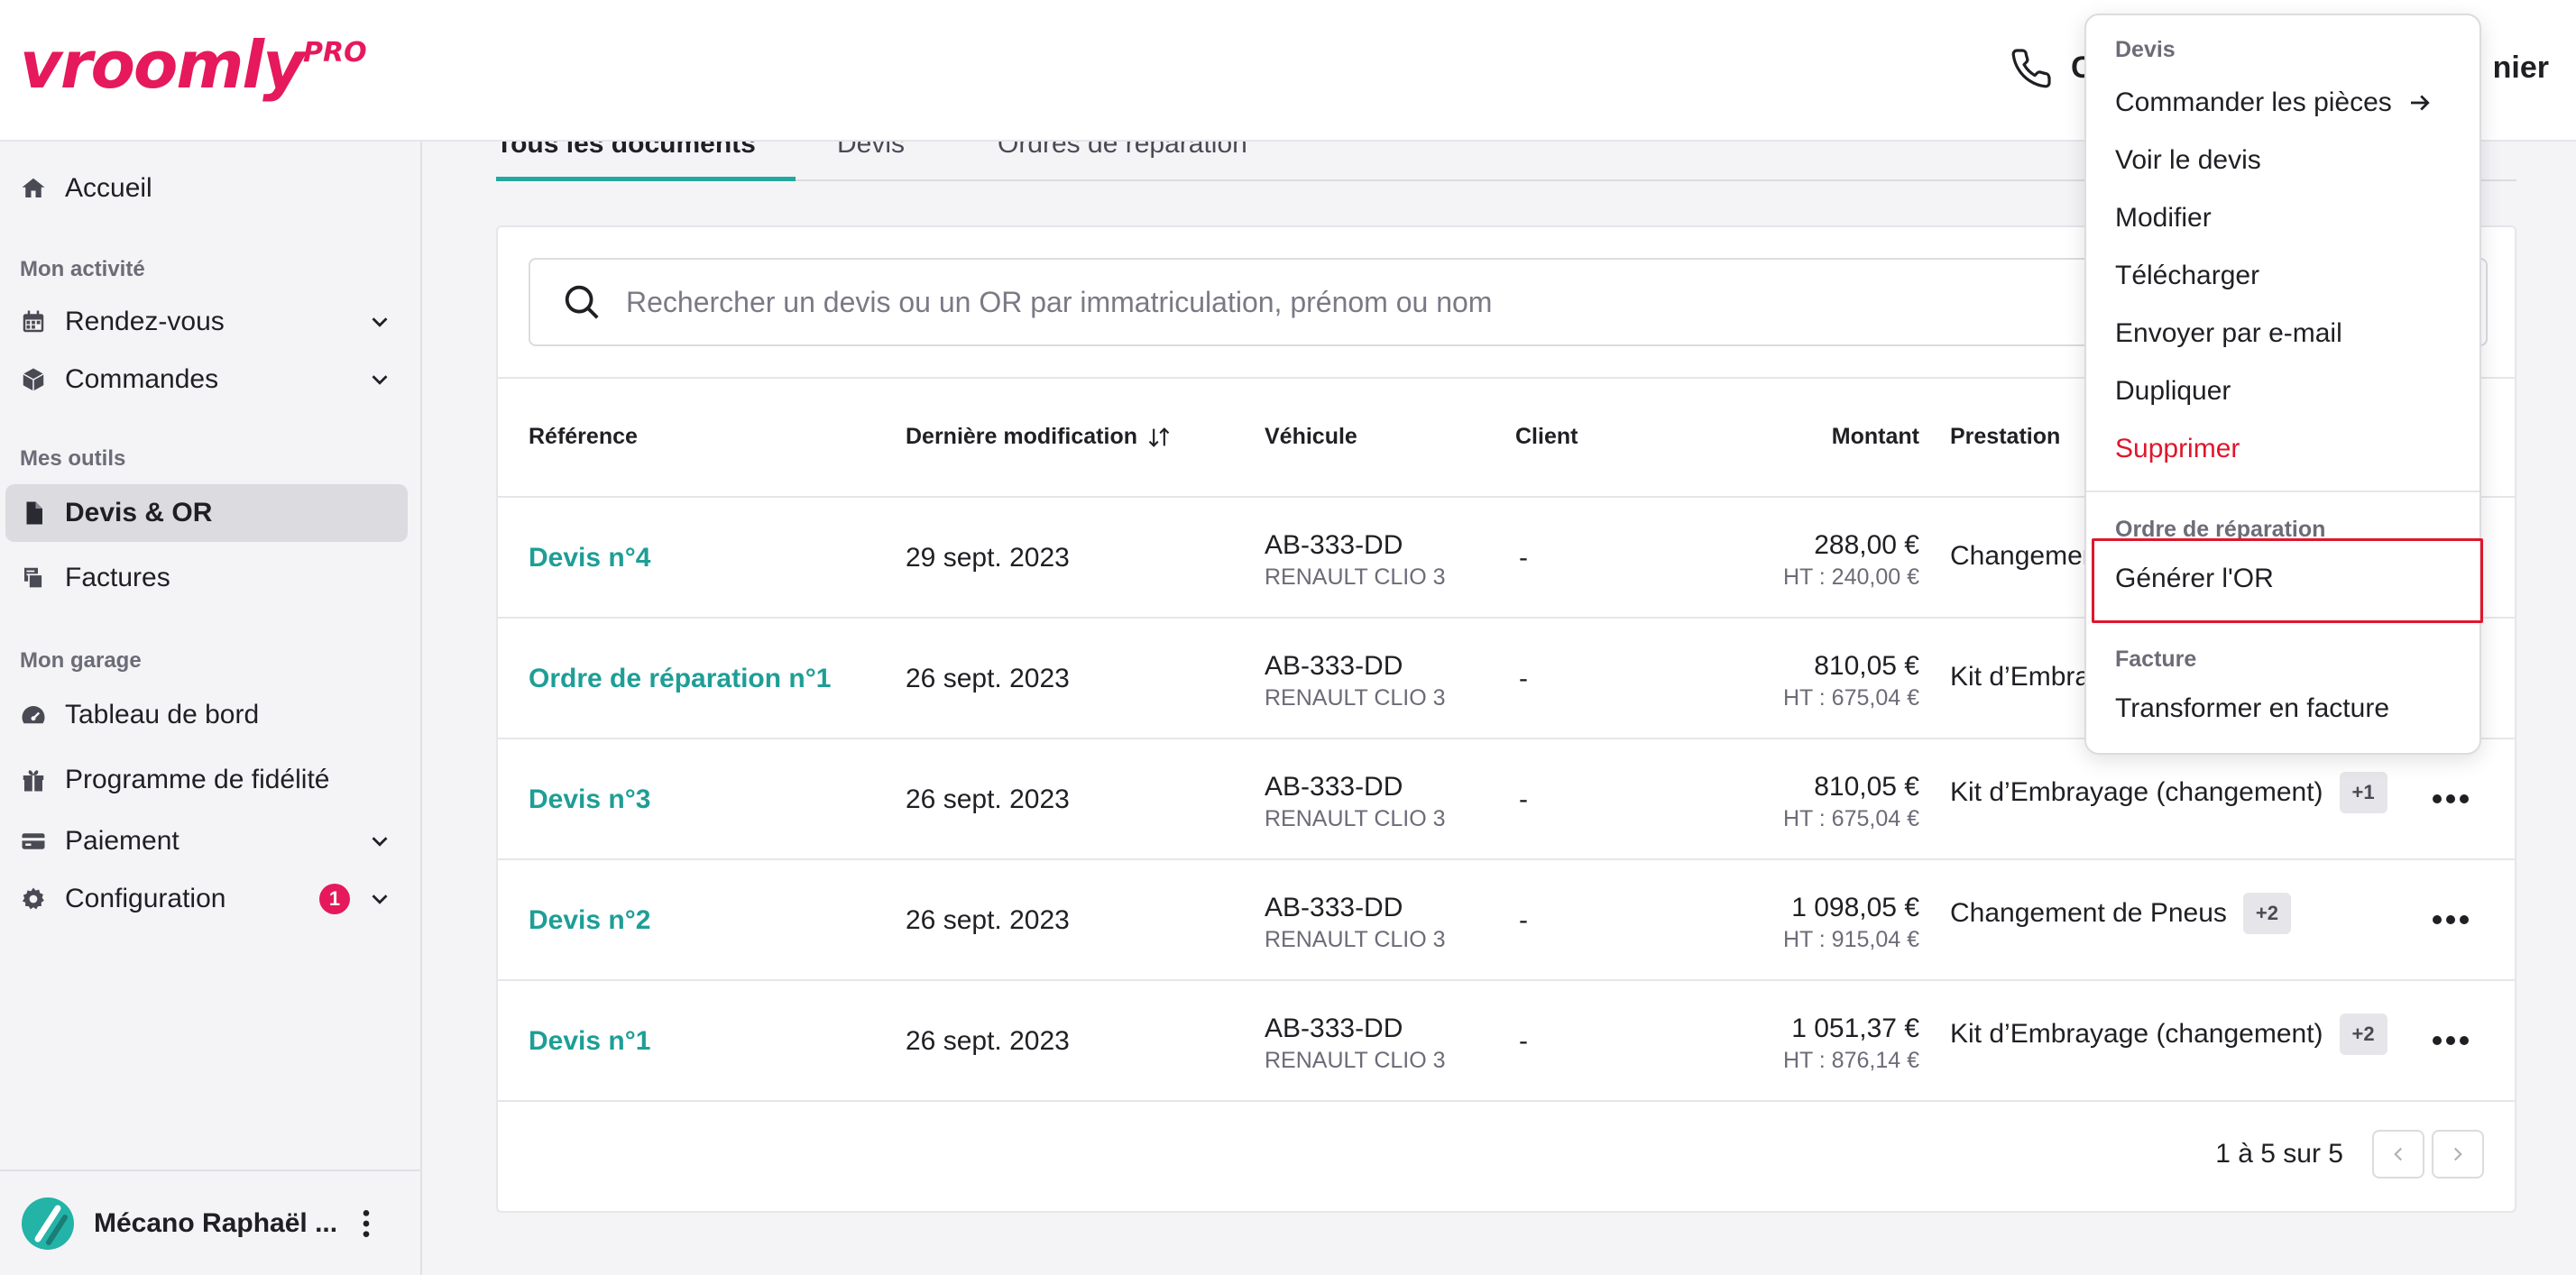 The width and height of the screenshot is (2576, 1275). Describe the element at coordinates (48, 1223) in the screenshot. I see `avatar` at that location.